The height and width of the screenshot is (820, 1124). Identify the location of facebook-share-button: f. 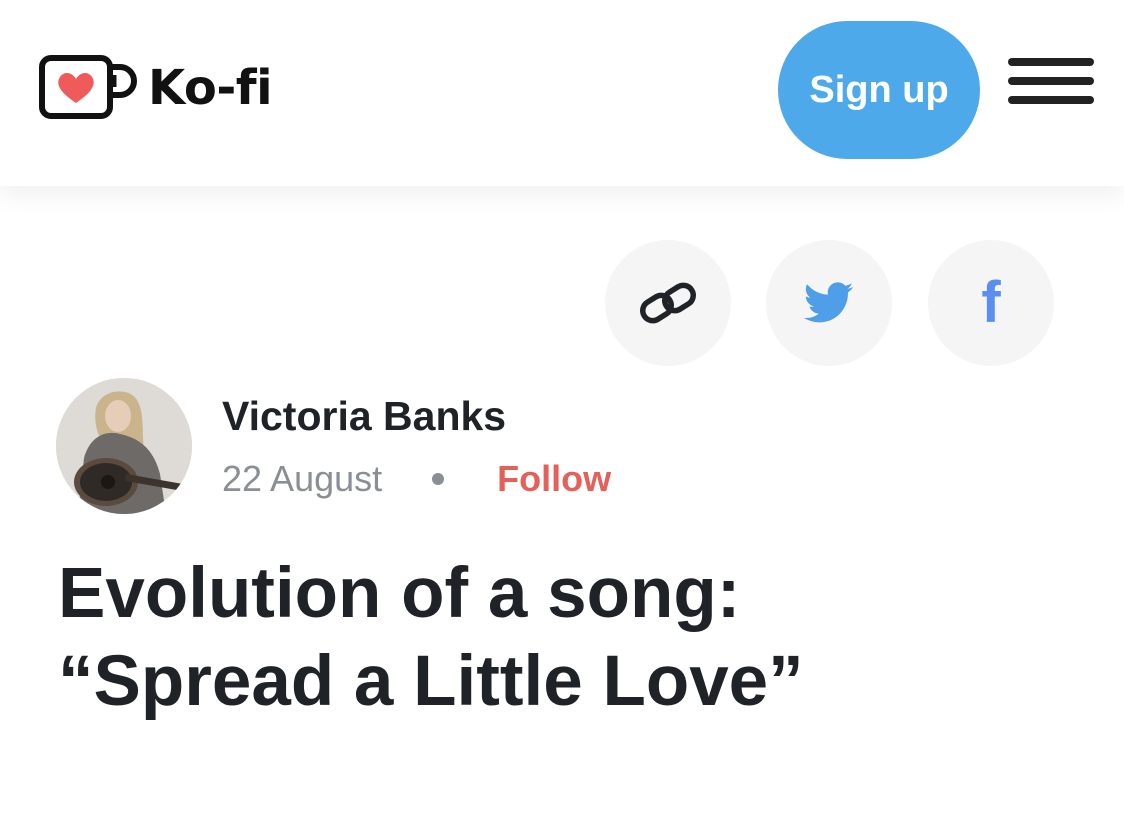
(991, 303).